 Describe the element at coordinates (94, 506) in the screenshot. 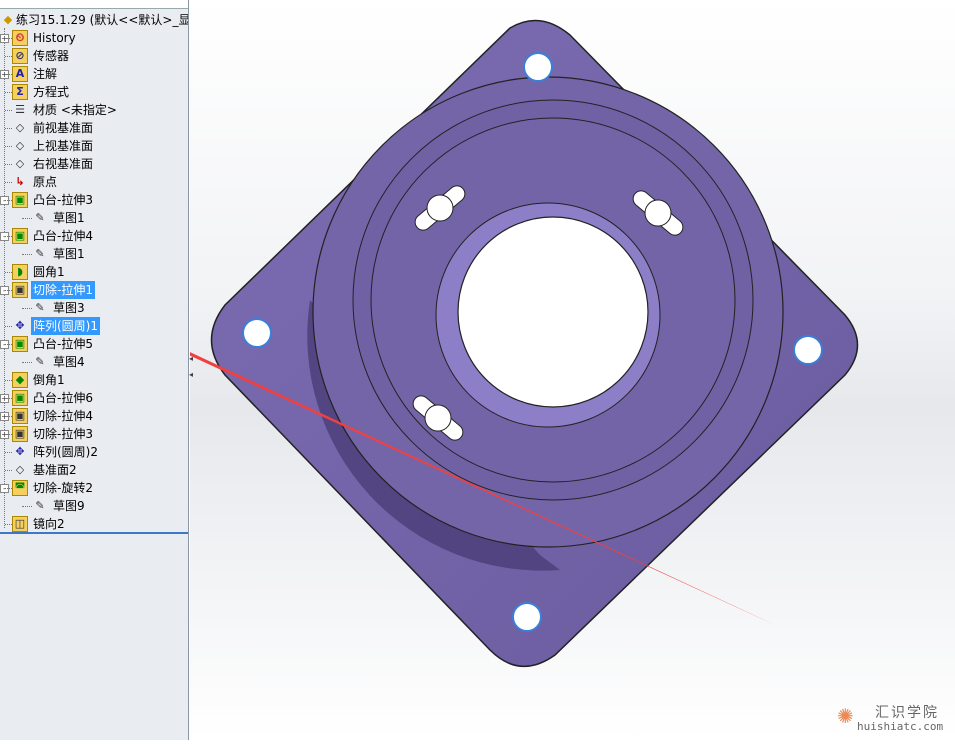

I see `tree-item: ✎ 草图9` at that location.